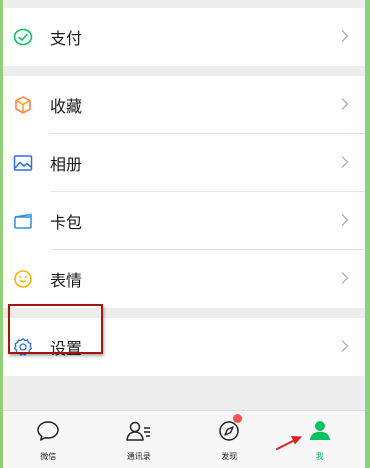  What do you see at coordinates (320, 433) in the screenshot?
I see `me-person-icon` at bounding box center [320, 433].